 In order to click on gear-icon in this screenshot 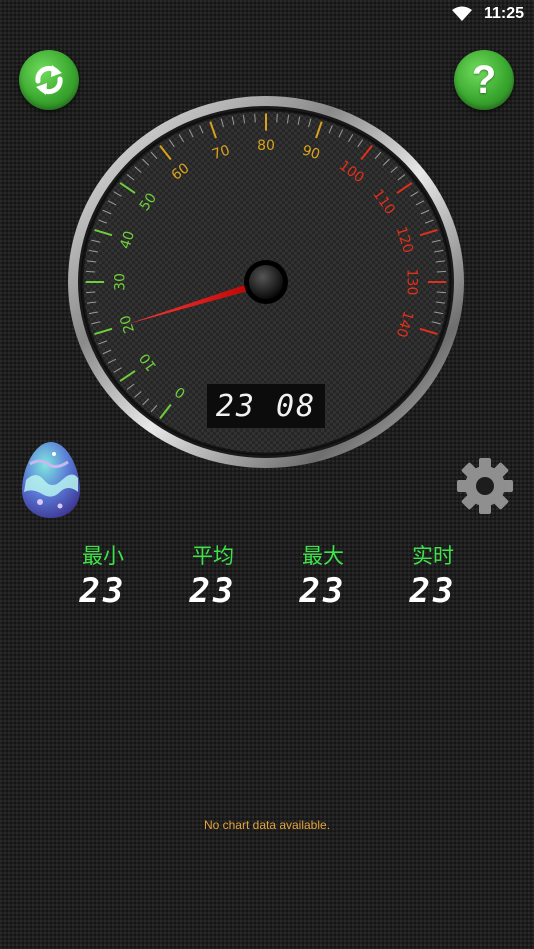, I will do `click(485, 486)`.